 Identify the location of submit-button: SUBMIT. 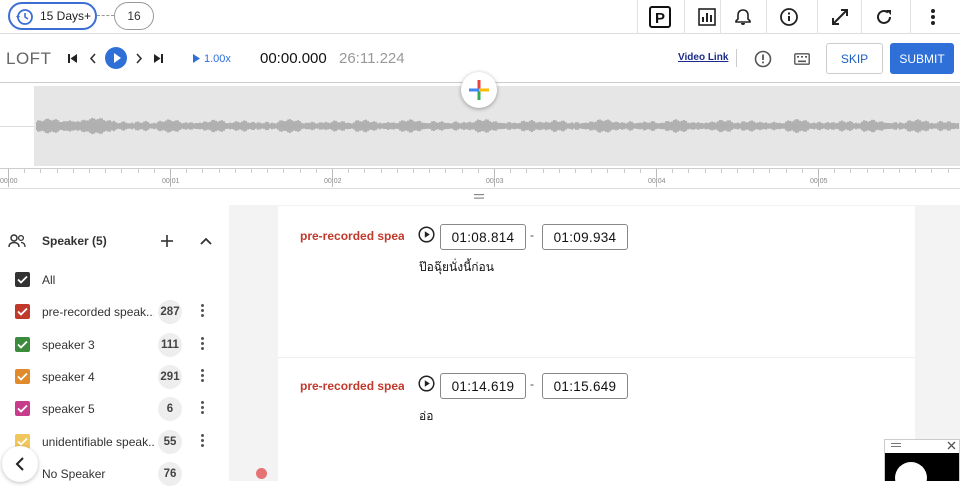
(922, 58).